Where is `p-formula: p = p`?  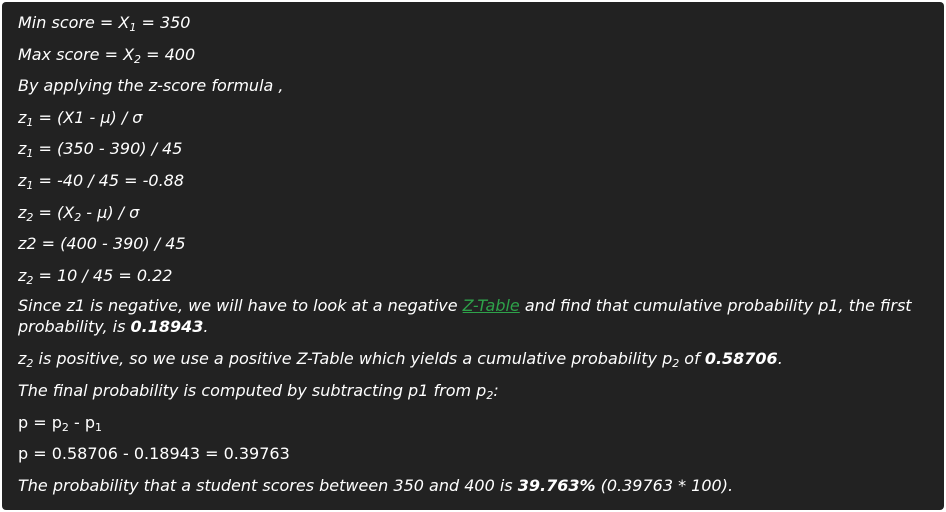
p-formula: p = p is located at coordinates (40, 422).